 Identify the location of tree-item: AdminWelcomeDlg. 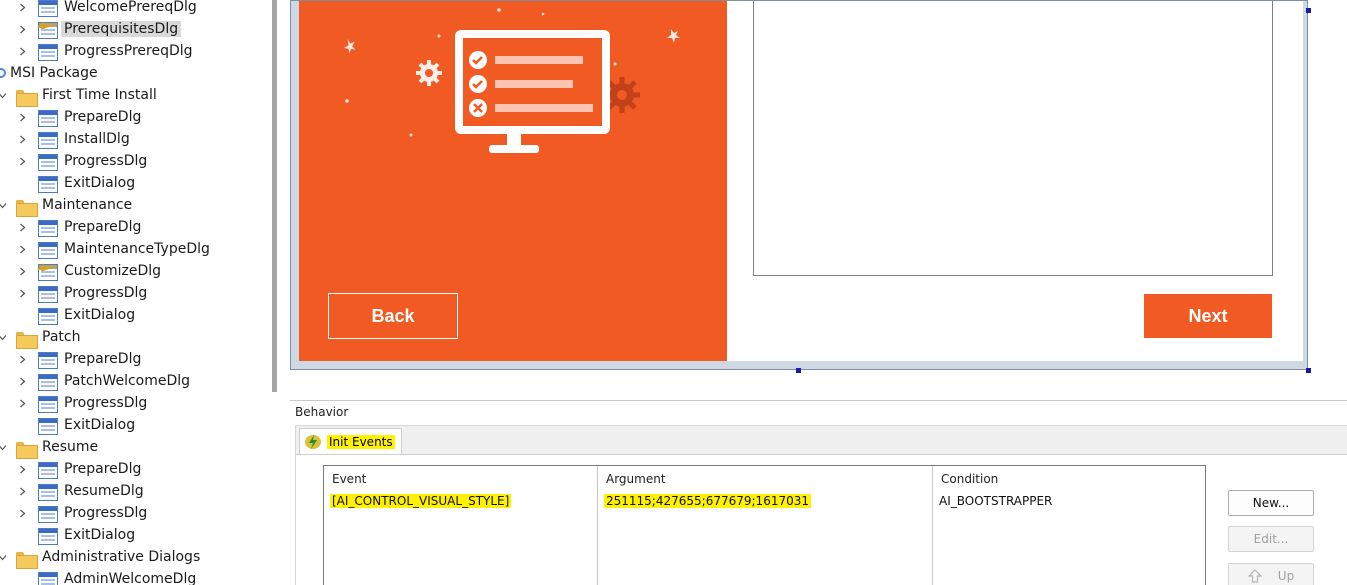
(106, 576).